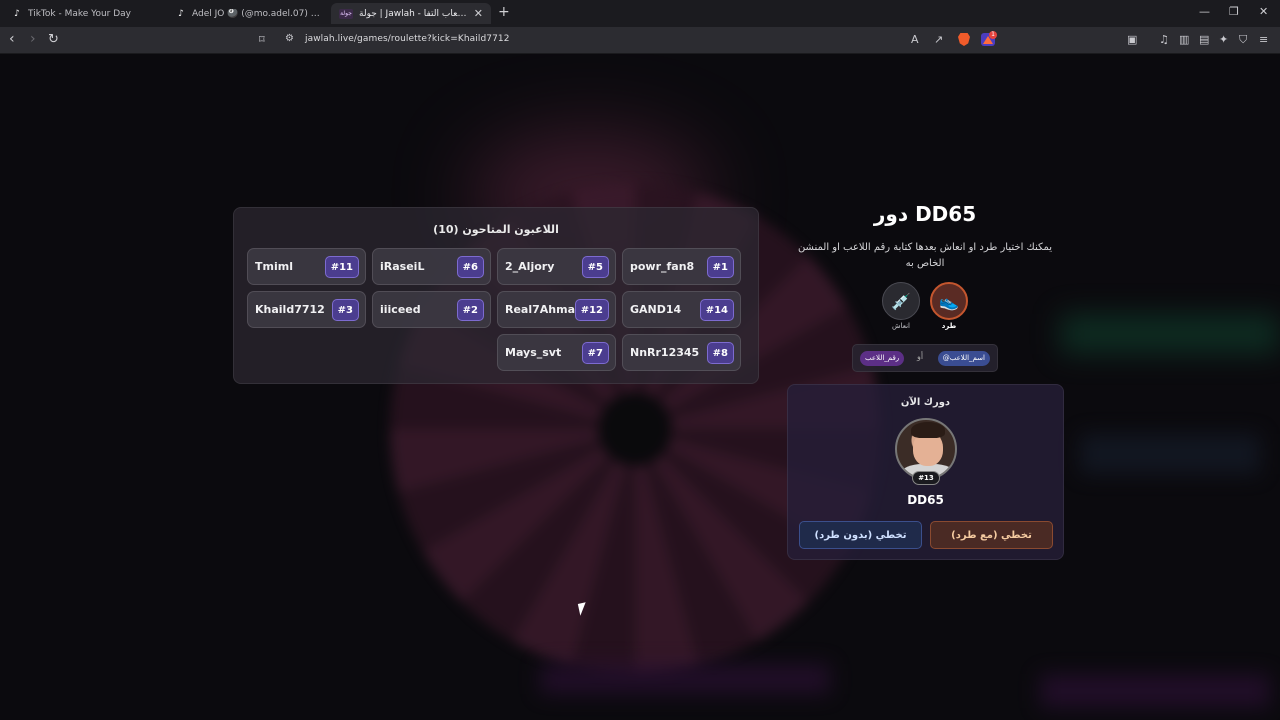 The height and width of the screenshot is (720, 1280). I want to click on forward-icon: ›, so click(33, 39).